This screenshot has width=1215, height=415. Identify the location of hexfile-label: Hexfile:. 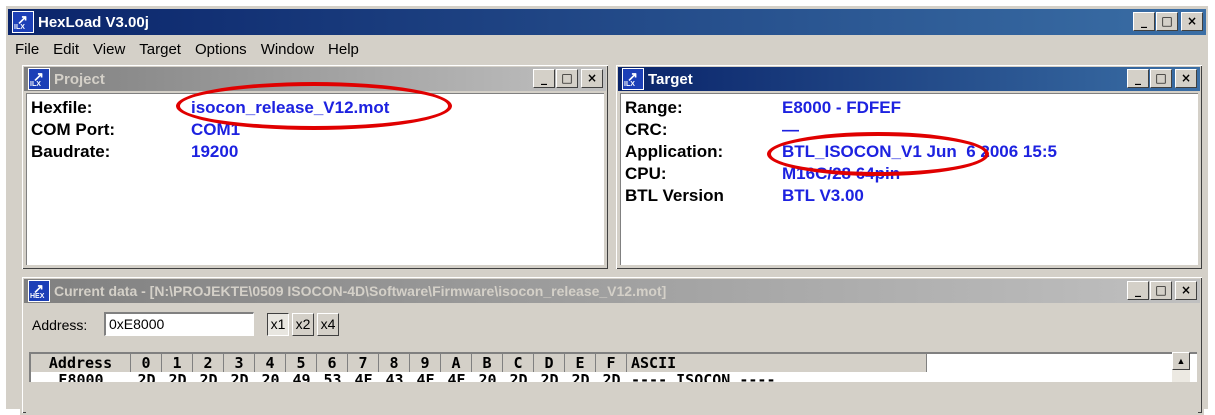
(62, 107).